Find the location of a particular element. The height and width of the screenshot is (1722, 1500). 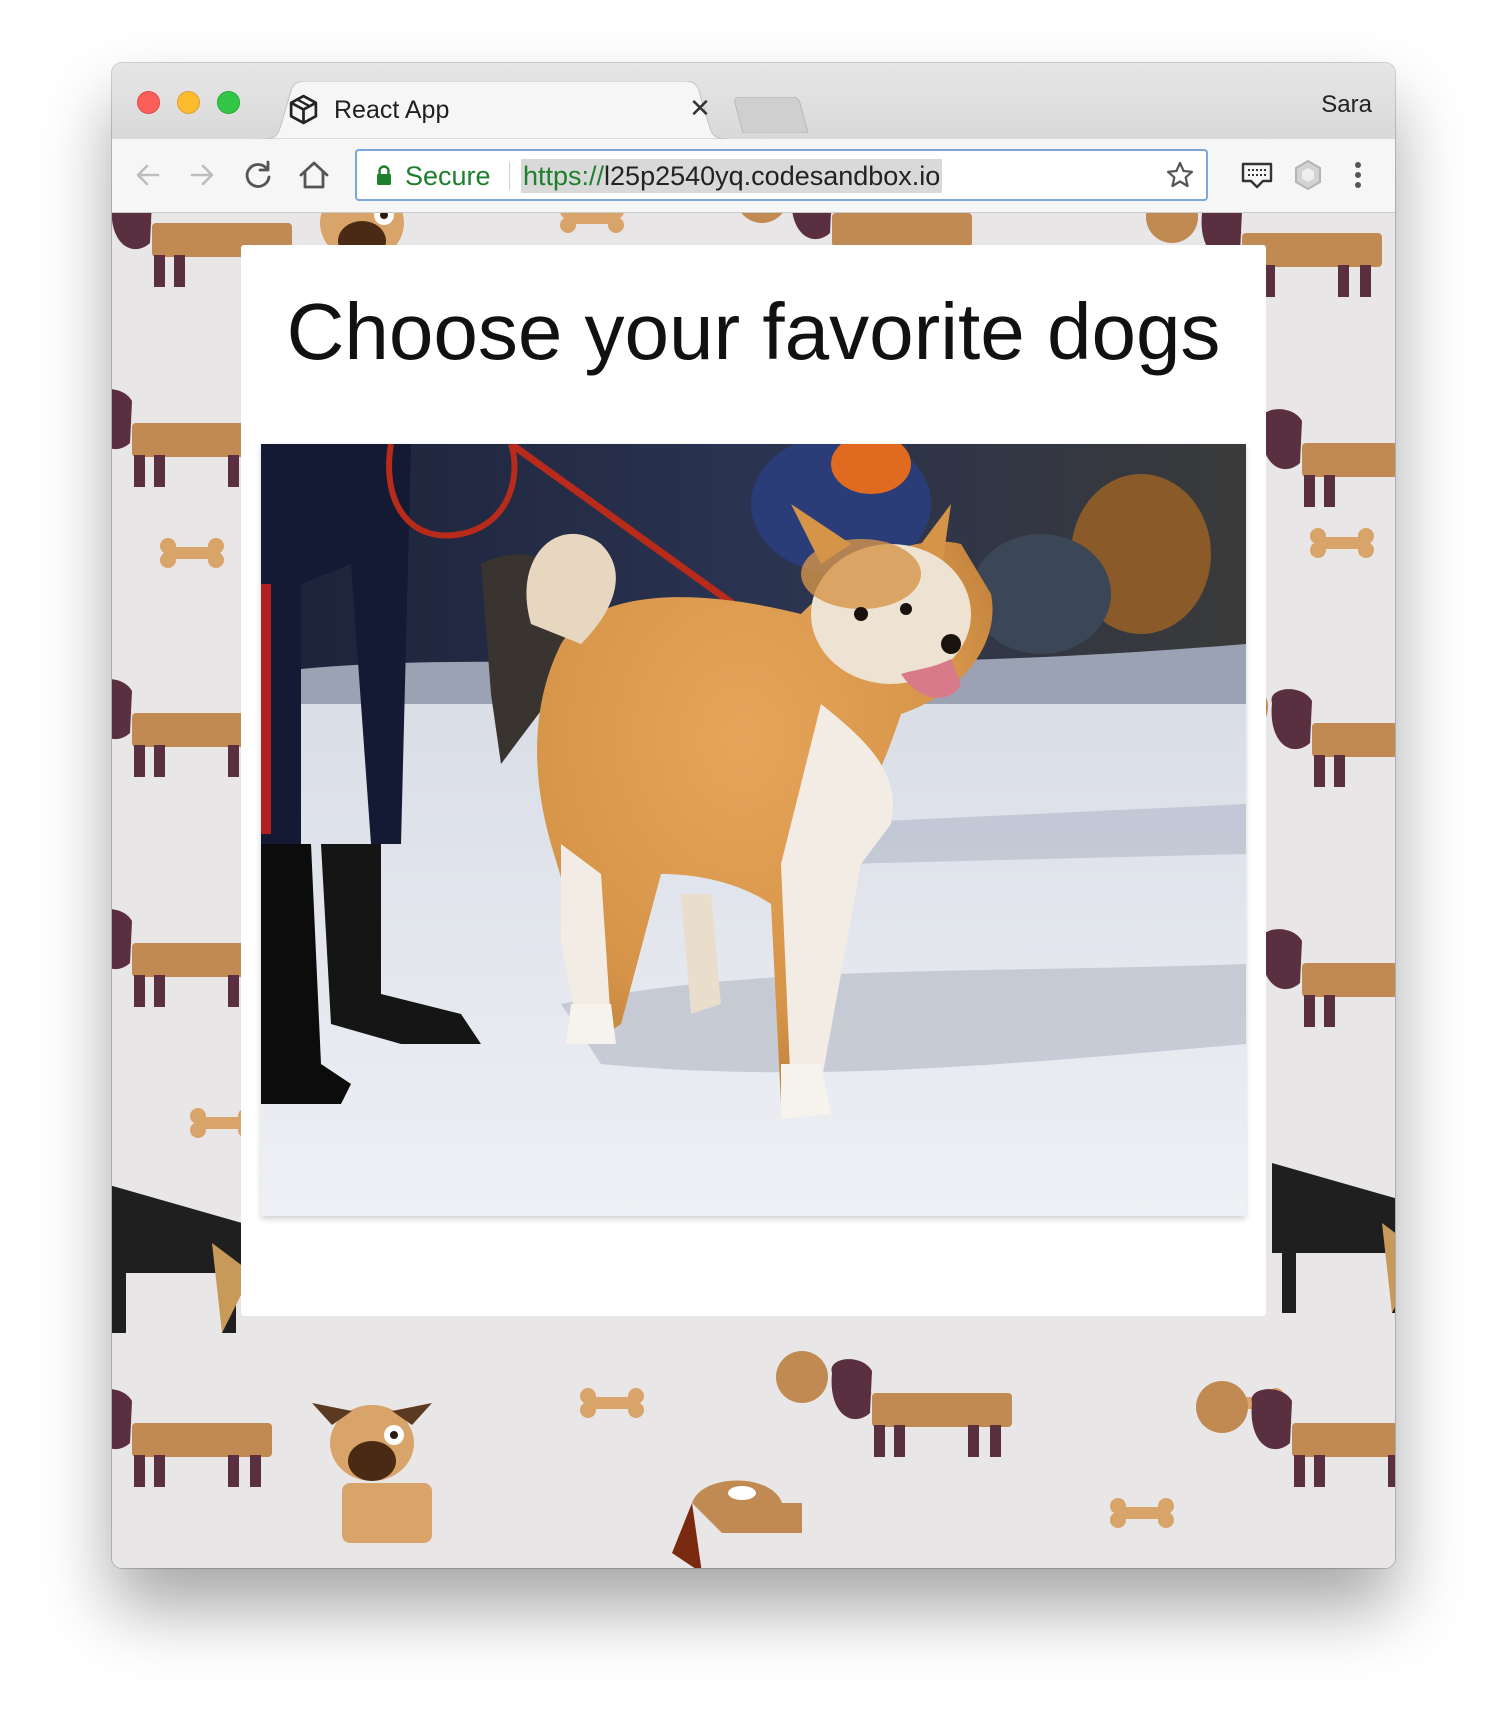

screen-reader-icon is located at coordinates (1257, 175).